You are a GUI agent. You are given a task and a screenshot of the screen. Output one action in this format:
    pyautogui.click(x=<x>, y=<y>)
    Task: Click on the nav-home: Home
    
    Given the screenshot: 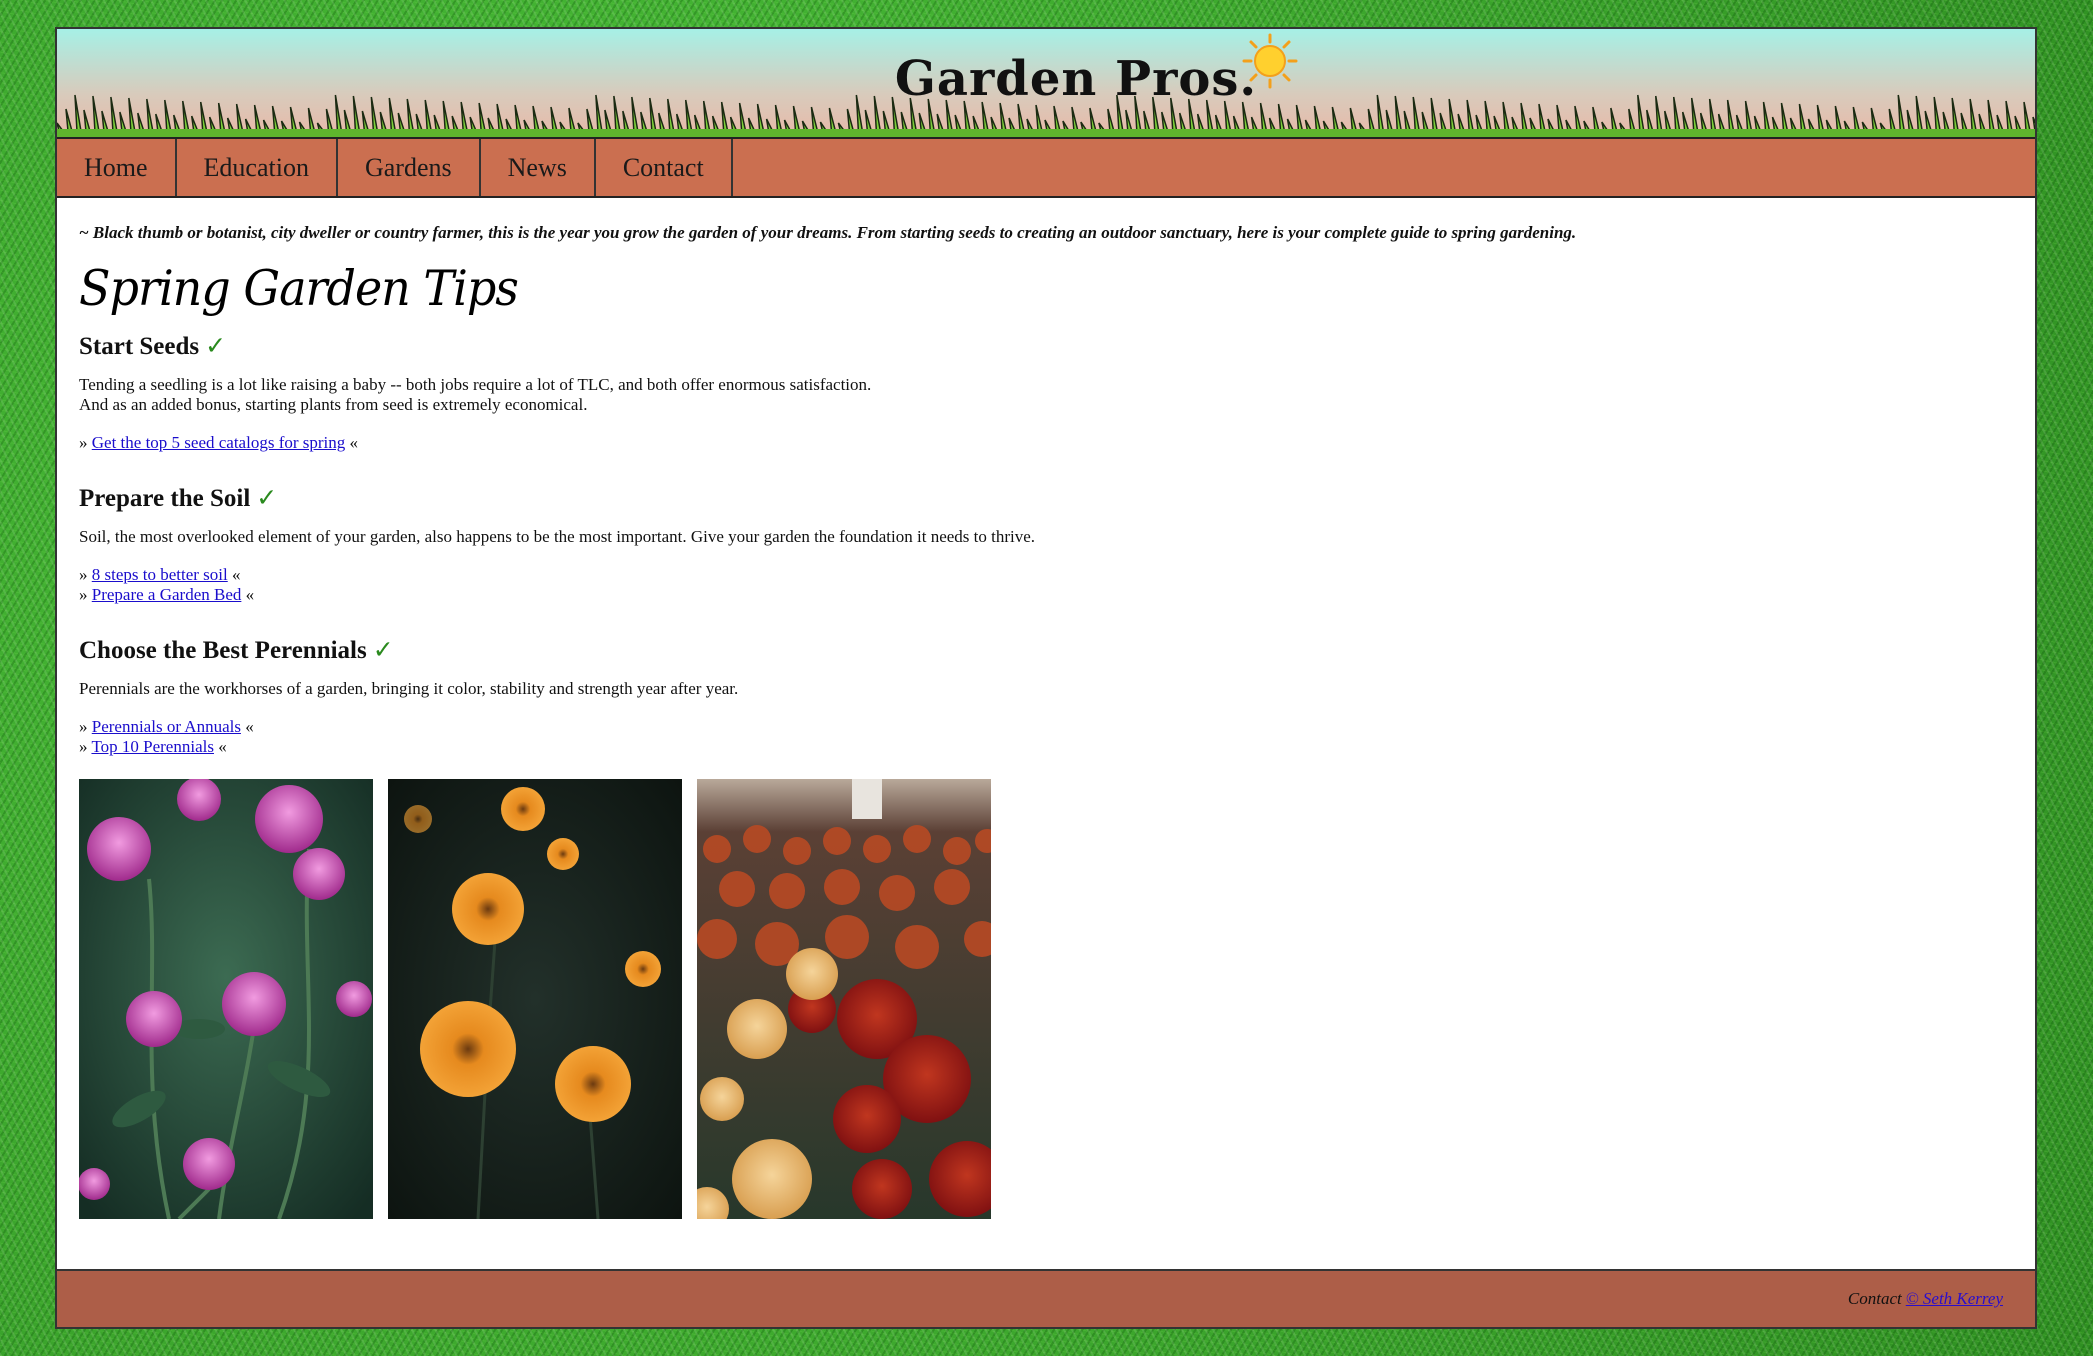 What is the action you would take?
    pyautogui.click(x=117, y=167)
    